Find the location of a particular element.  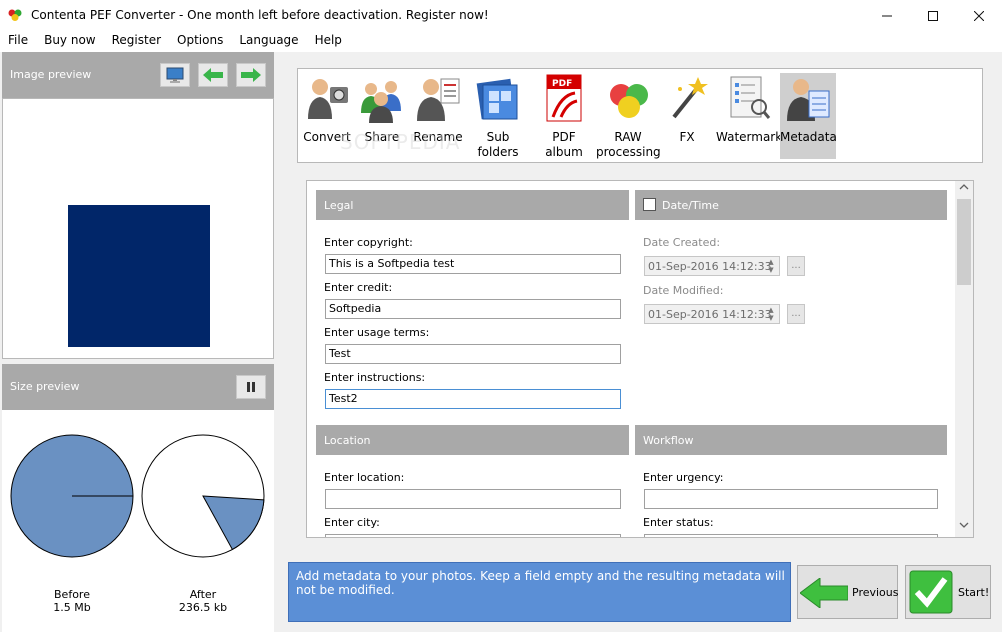

tab-sub-folders: Sub folders is located at coordinates (498, 116).